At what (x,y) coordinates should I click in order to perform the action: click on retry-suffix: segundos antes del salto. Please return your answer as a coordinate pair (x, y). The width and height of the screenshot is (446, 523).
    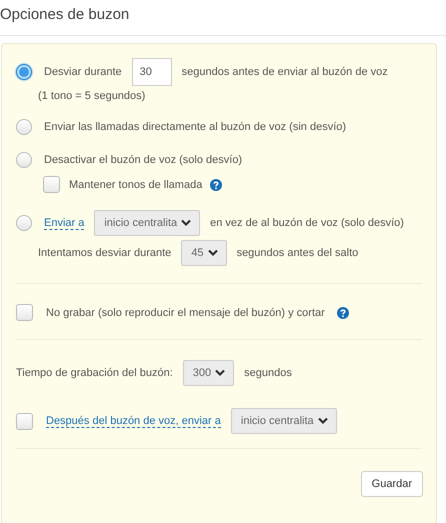
    Looking at the image, I should click on (297, 253).